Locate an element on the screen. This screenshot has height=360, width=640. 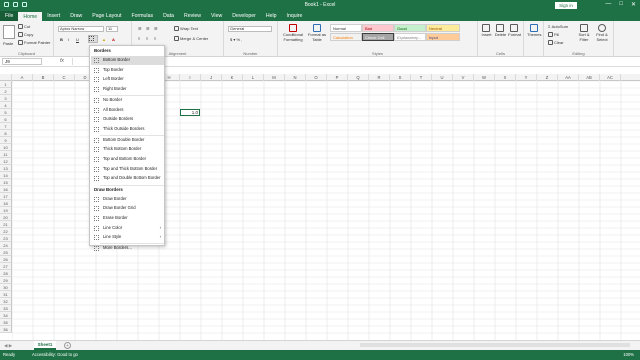
column-header-w: W is located at coordinates (484, 77).